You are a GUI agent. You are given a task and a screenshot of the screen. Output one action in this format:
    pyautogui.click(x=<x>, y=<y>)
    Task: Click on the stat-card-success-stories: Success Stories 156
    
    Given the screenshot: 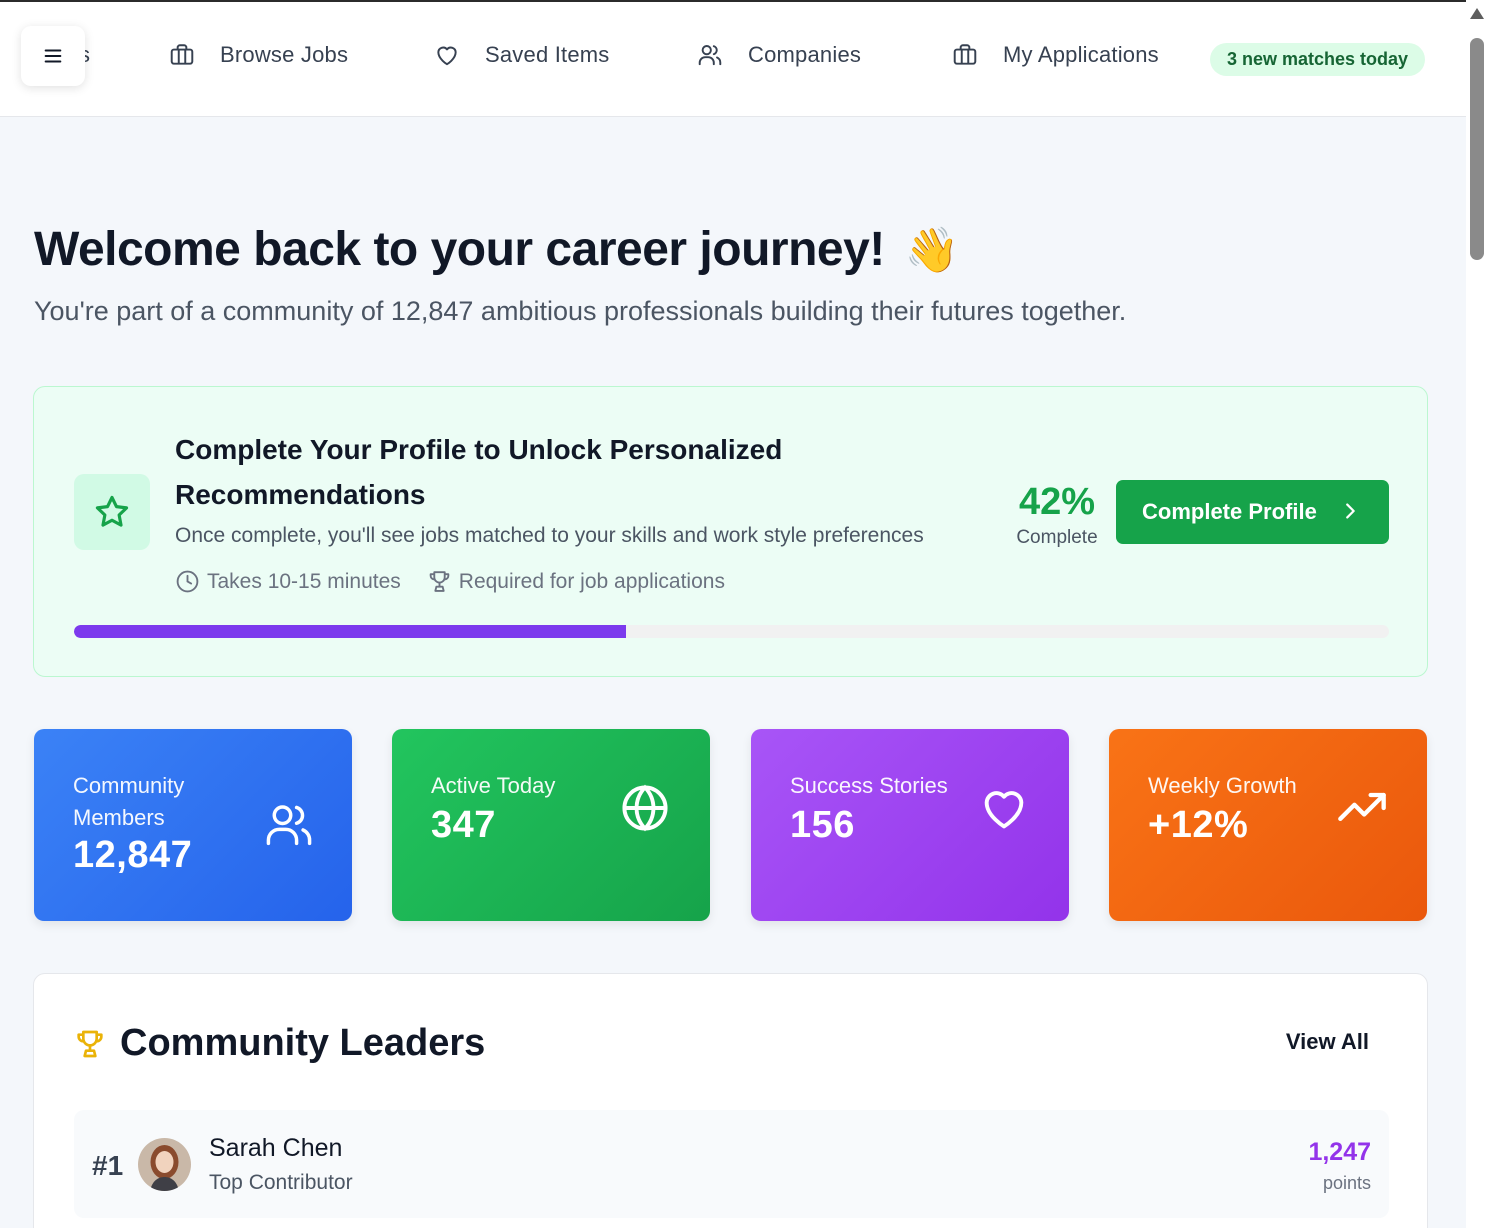 What is the action you would take?
    pyautogui.click(x=910, y=825)
    